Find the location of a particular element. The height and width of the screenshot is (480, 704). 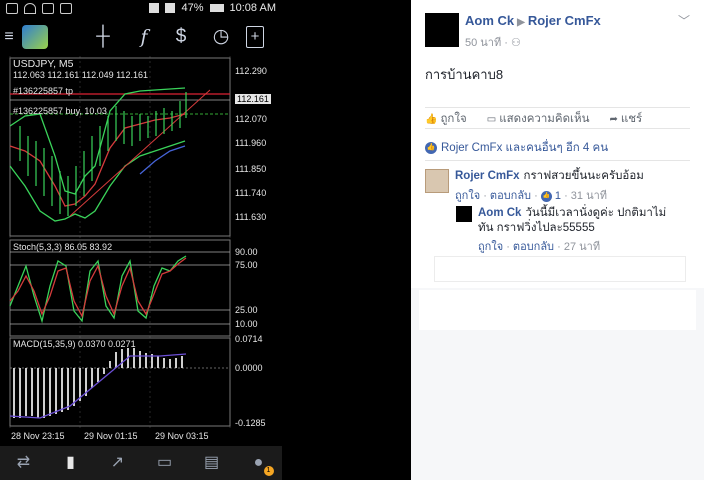

price-tick: 111.960 is located at coordinates (251, 143).